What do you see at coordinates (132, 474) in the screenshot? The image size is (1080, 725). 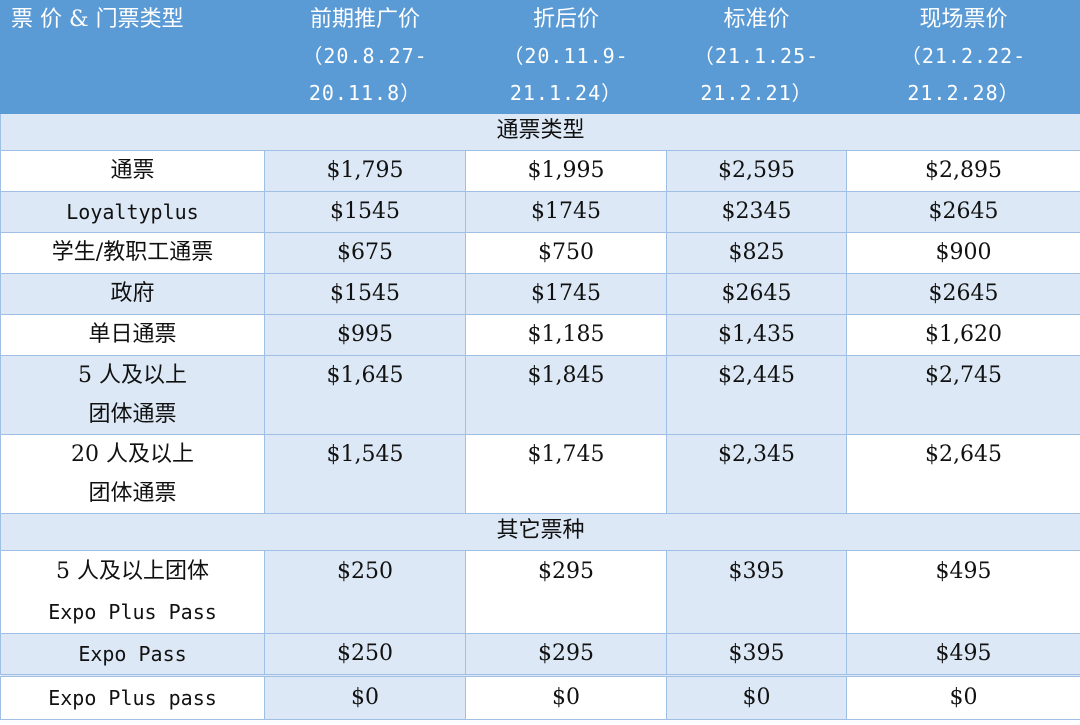 I see `row-label: 20 人及以上 团体通票` at bounding box center [132, 474].